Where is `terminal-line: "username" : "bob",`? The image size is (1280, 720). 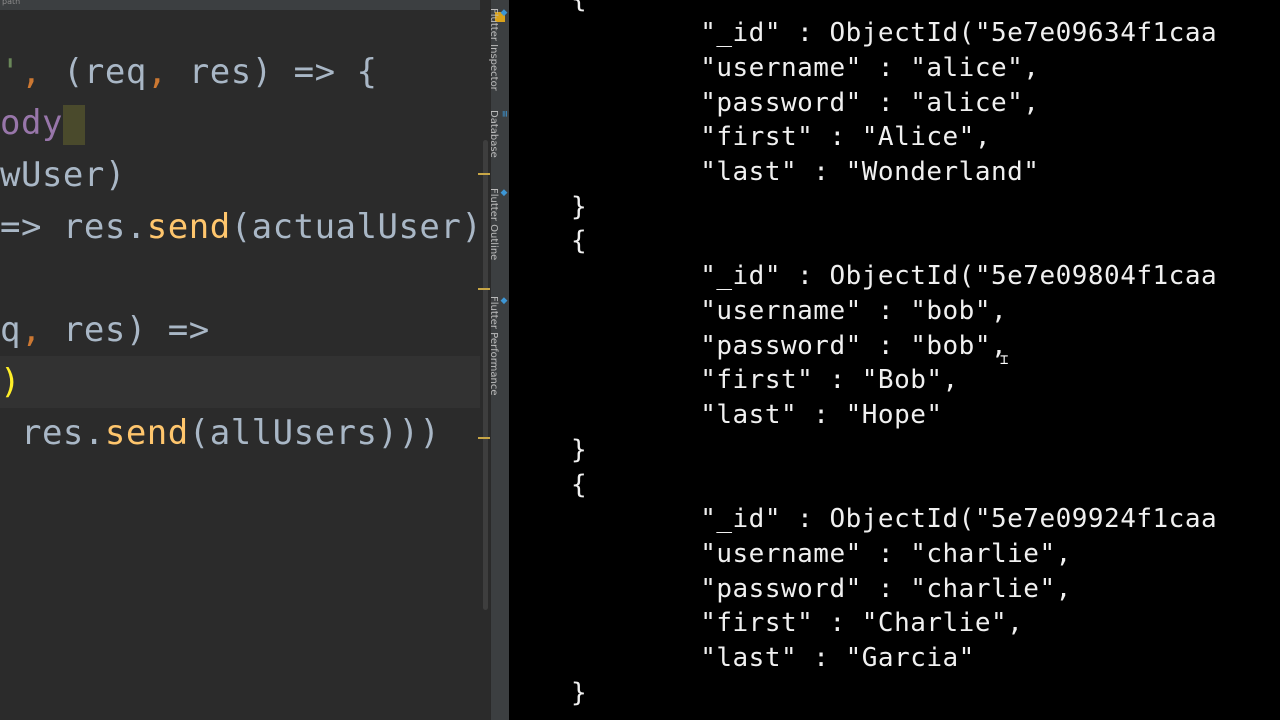
terminal-line: "username" : "bob", is located at coordinates (789, 311).